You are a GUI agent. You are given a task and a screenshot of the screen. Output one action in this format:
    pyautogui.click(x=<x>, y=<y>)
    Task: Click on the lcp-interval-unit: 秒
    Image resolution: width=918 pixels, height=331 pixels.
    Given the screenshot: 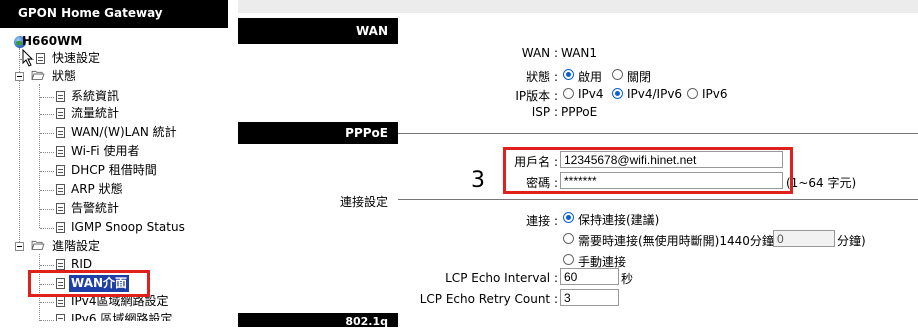 What is the action you would take?
    pyautogui.click(x=627, y=279)
    